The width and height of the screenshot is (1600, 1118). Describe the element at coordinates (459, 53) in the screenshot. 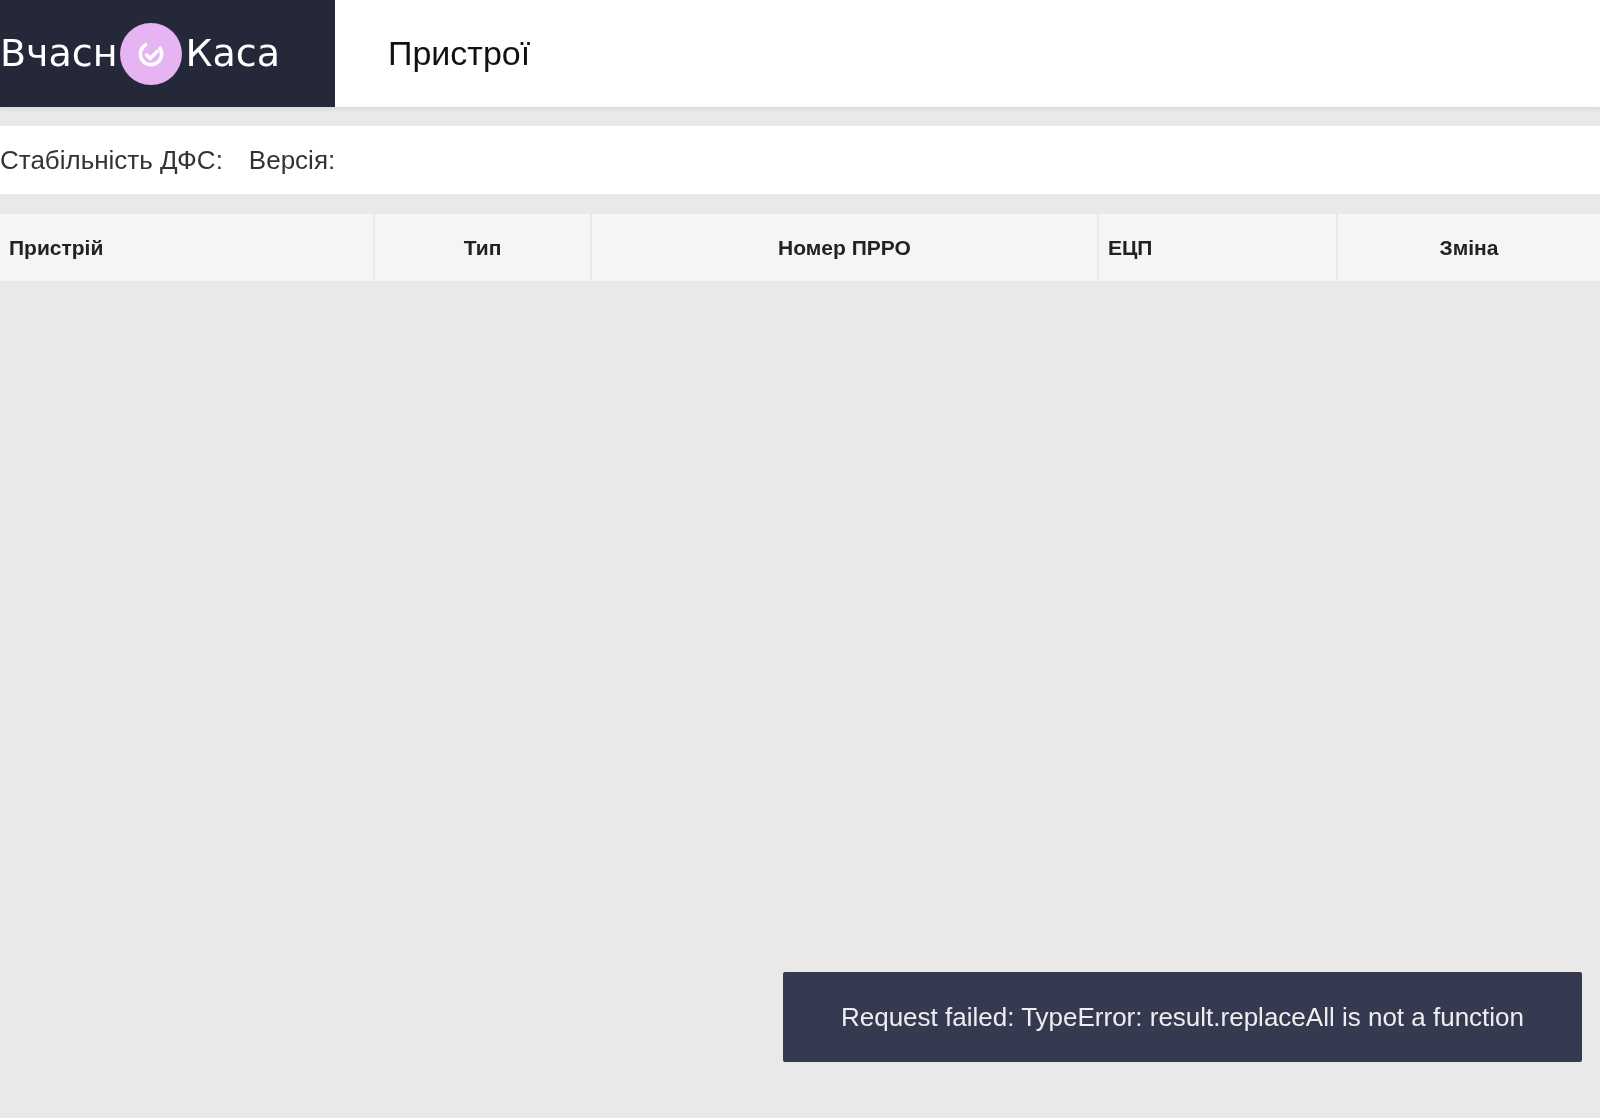

I see `page-title: Пристрої` at that location.